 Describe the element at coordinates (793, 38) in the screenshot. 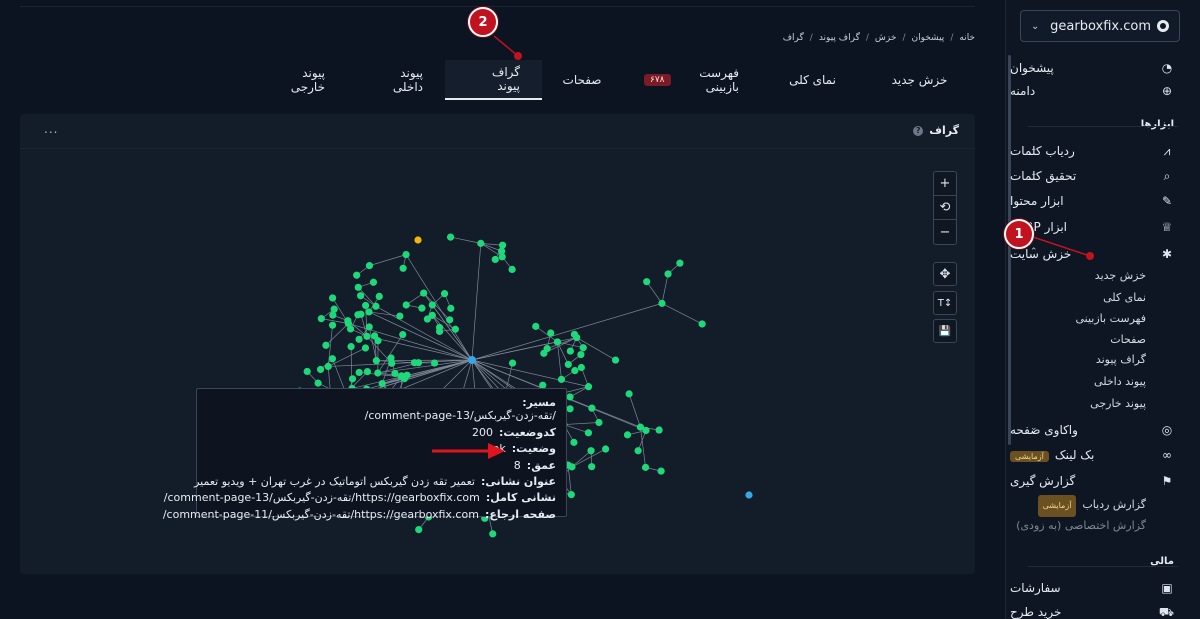

I see `breadcrumb-current: گراف` at that location.